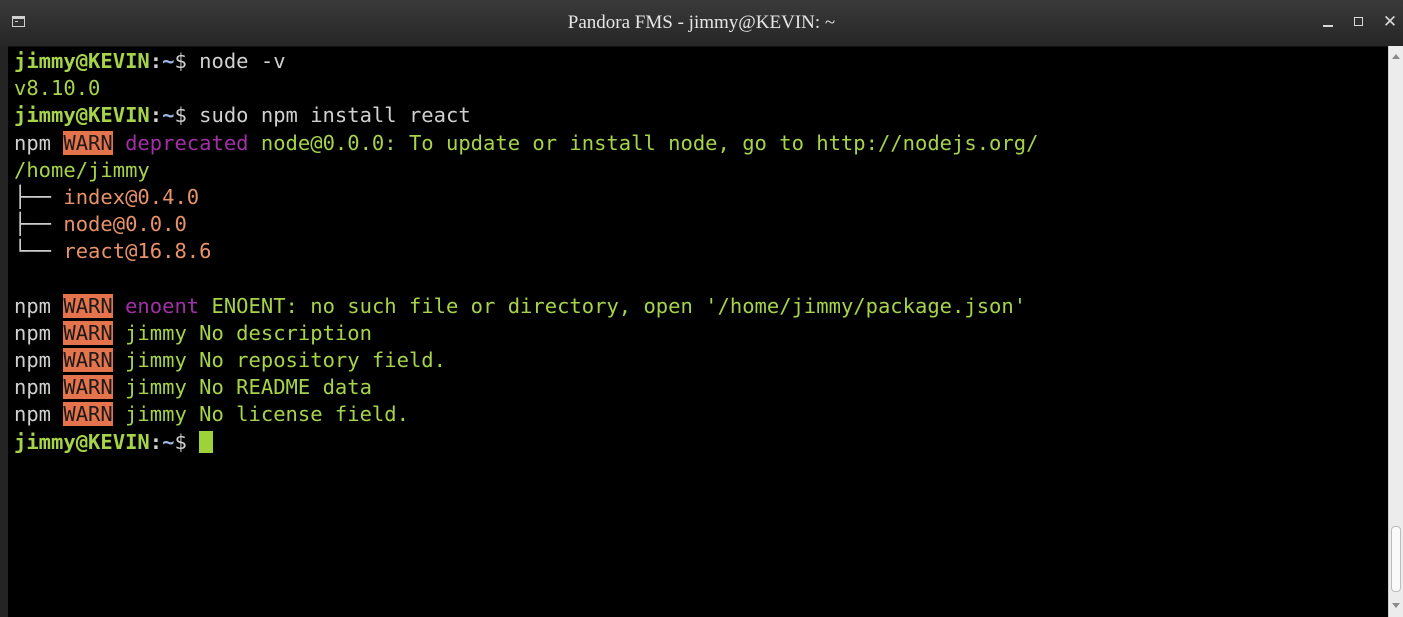 The width and height of the screenshot is (1403, 617). I want to click on terminal-line: ├── index@0.4.0, so click(699, 197).